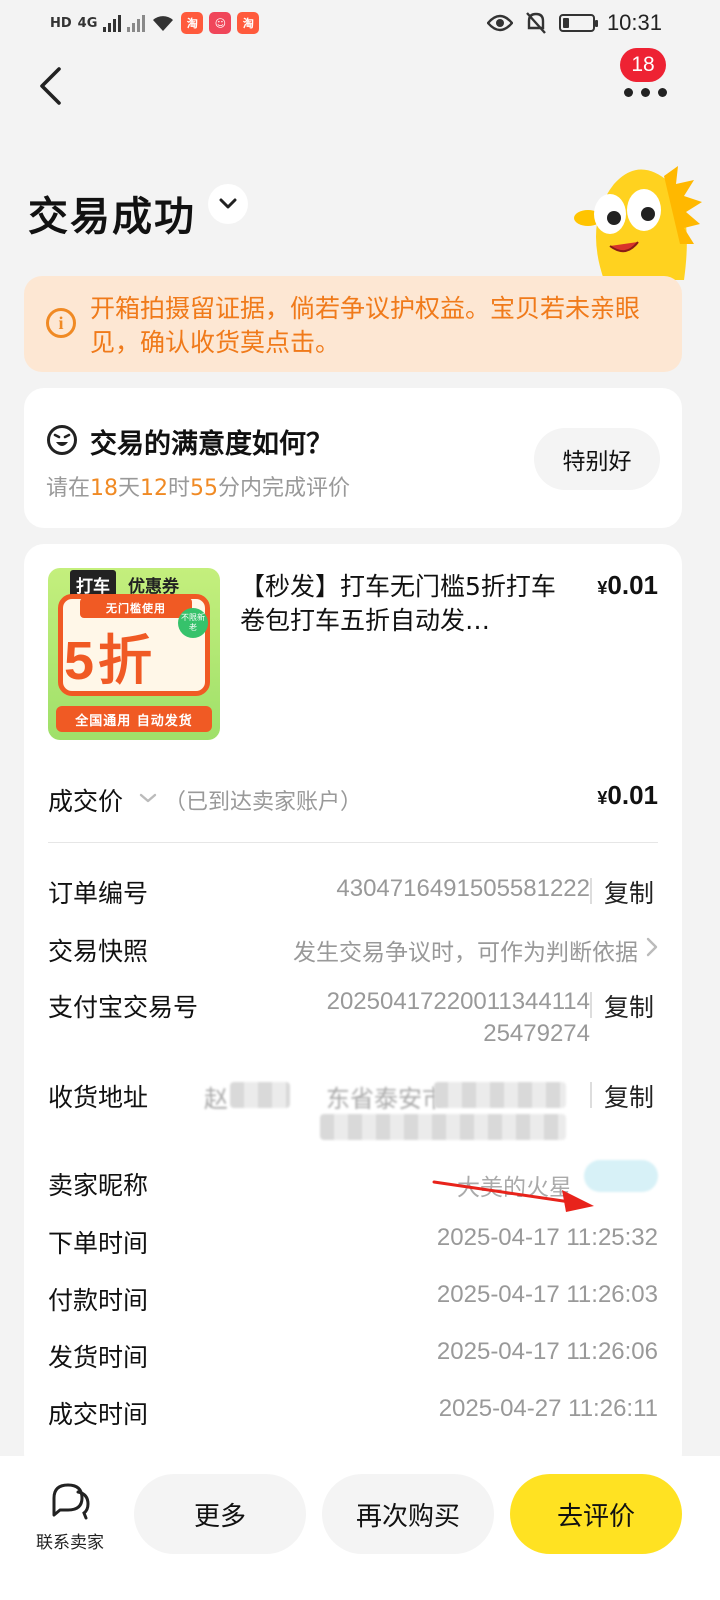  Describe the element at coordinates (61, 323) in the screenshot. I see `info-icon: i` at that location.